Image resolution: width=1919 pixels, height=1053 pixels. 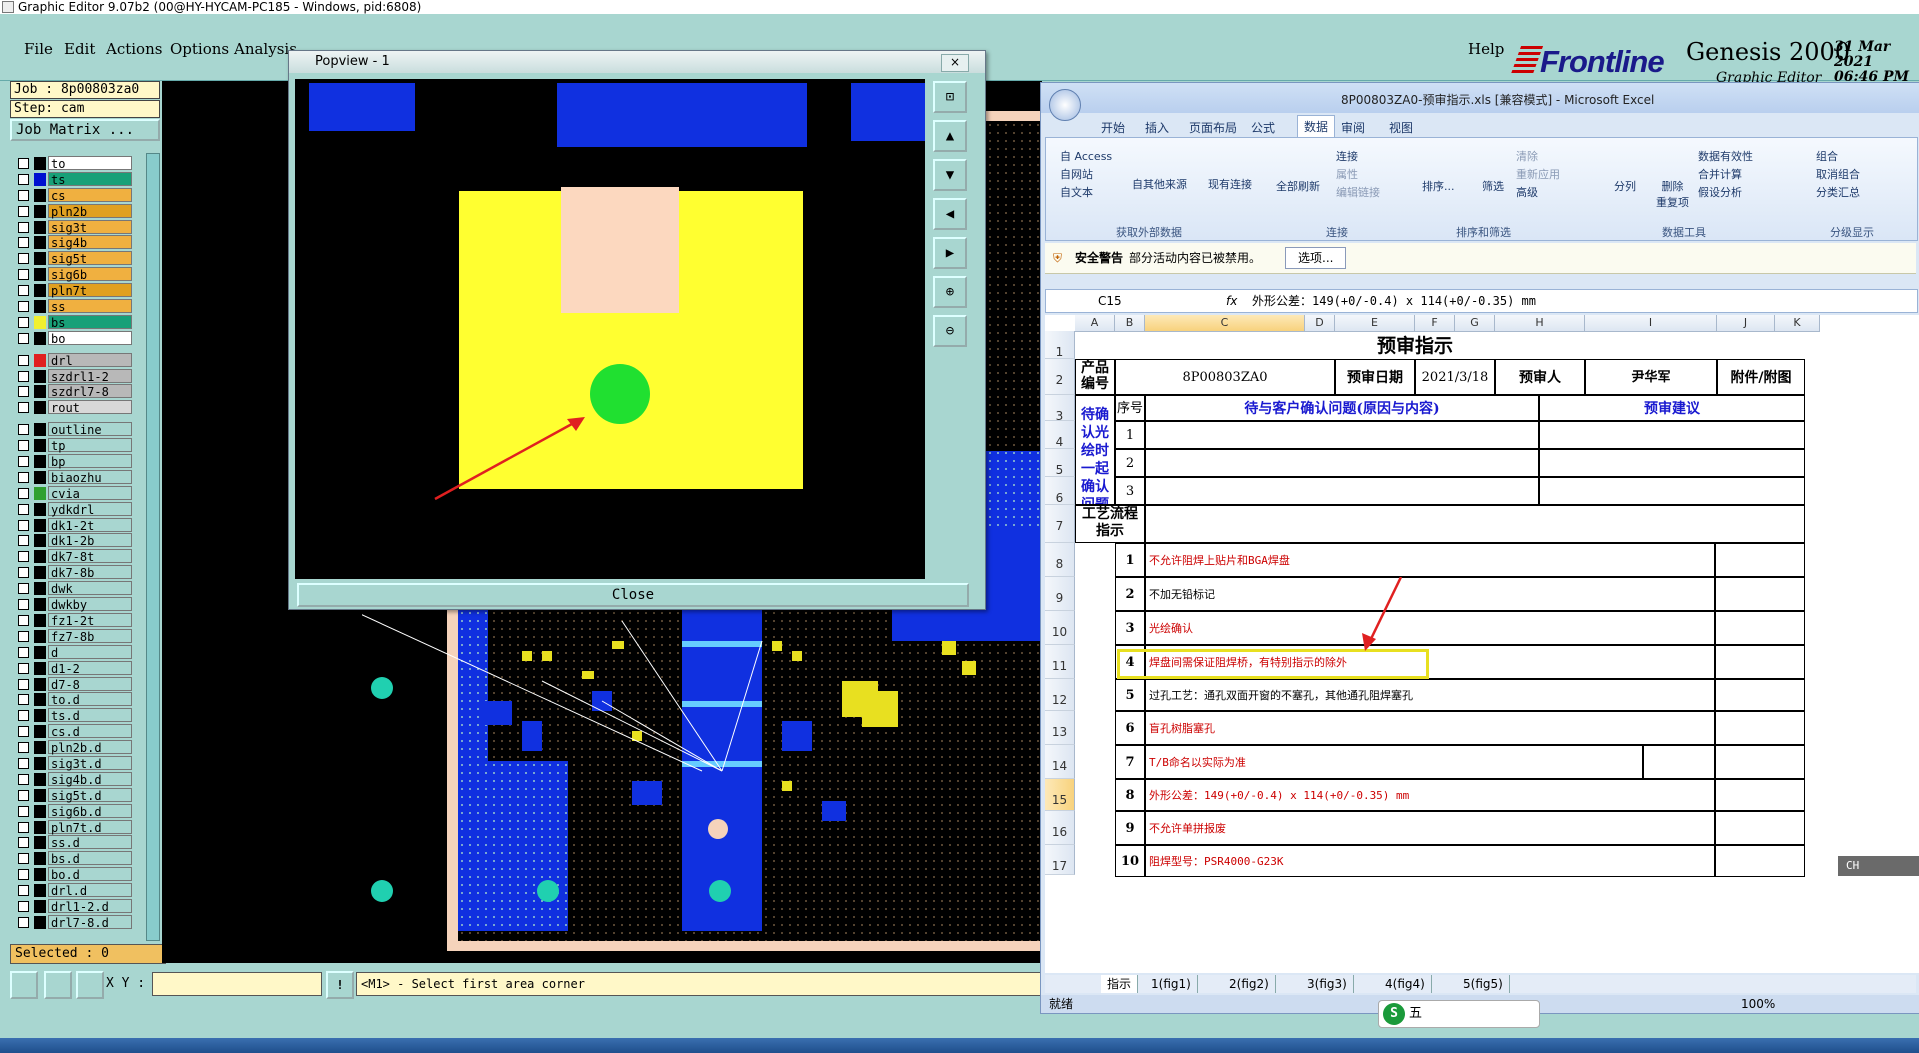 What do you see at coordinates (1347, 174) in the screenshot?
I see `properties-button: 属性` at bounding box center [1347, 174].